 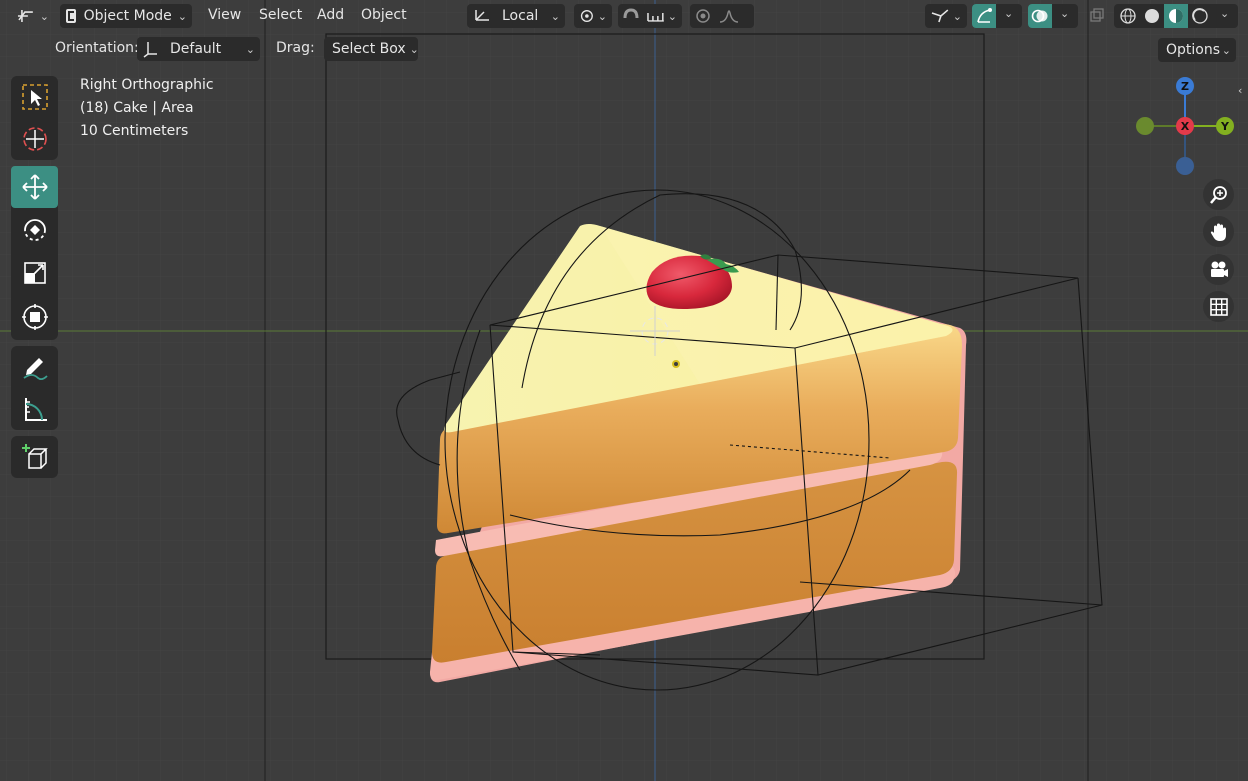 I want to click on proportional-edit-icon, so click(x=703, y=16).